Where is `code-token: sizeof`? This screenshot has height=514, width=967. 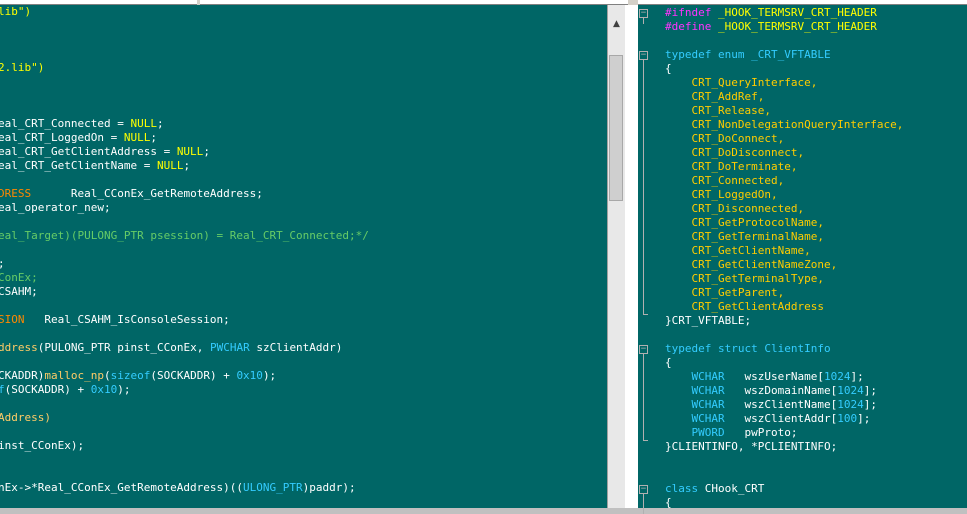
code-token: sizeof is located at coordinates (130, 375).